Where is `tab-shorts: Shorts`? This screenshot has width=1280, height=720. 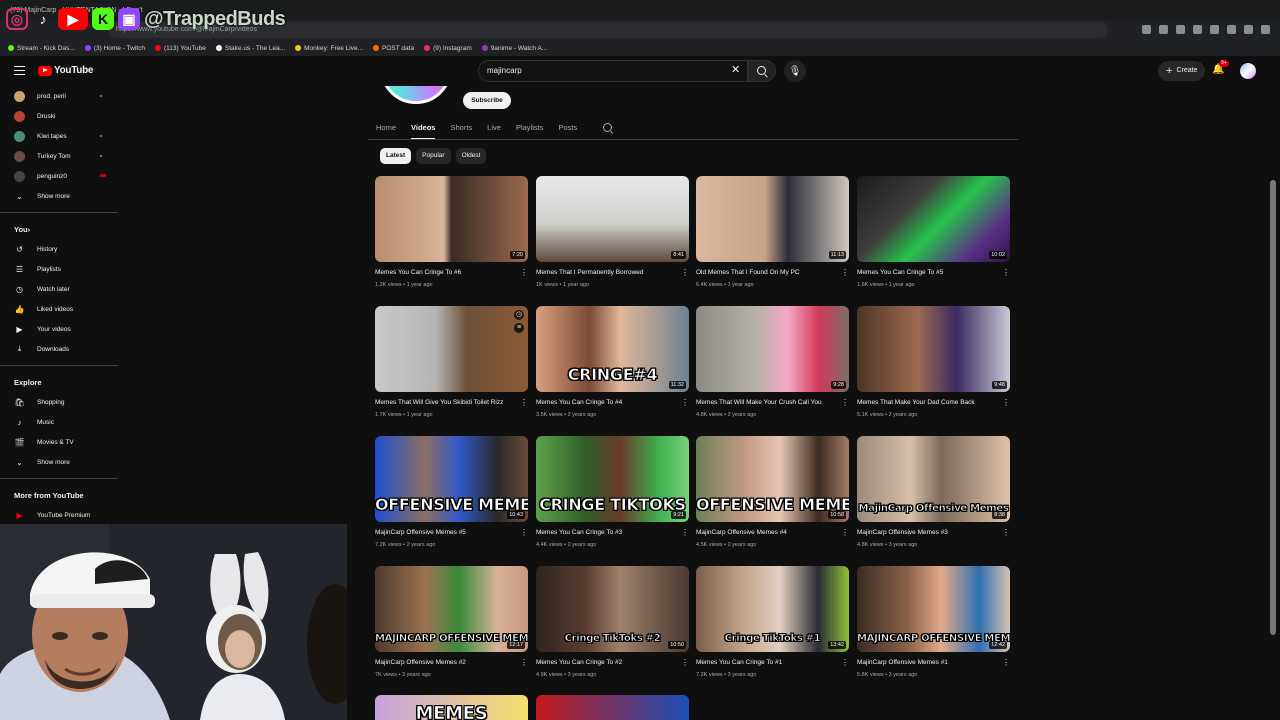 tab-shorts: Shorts is located at coordinates (461, 128).